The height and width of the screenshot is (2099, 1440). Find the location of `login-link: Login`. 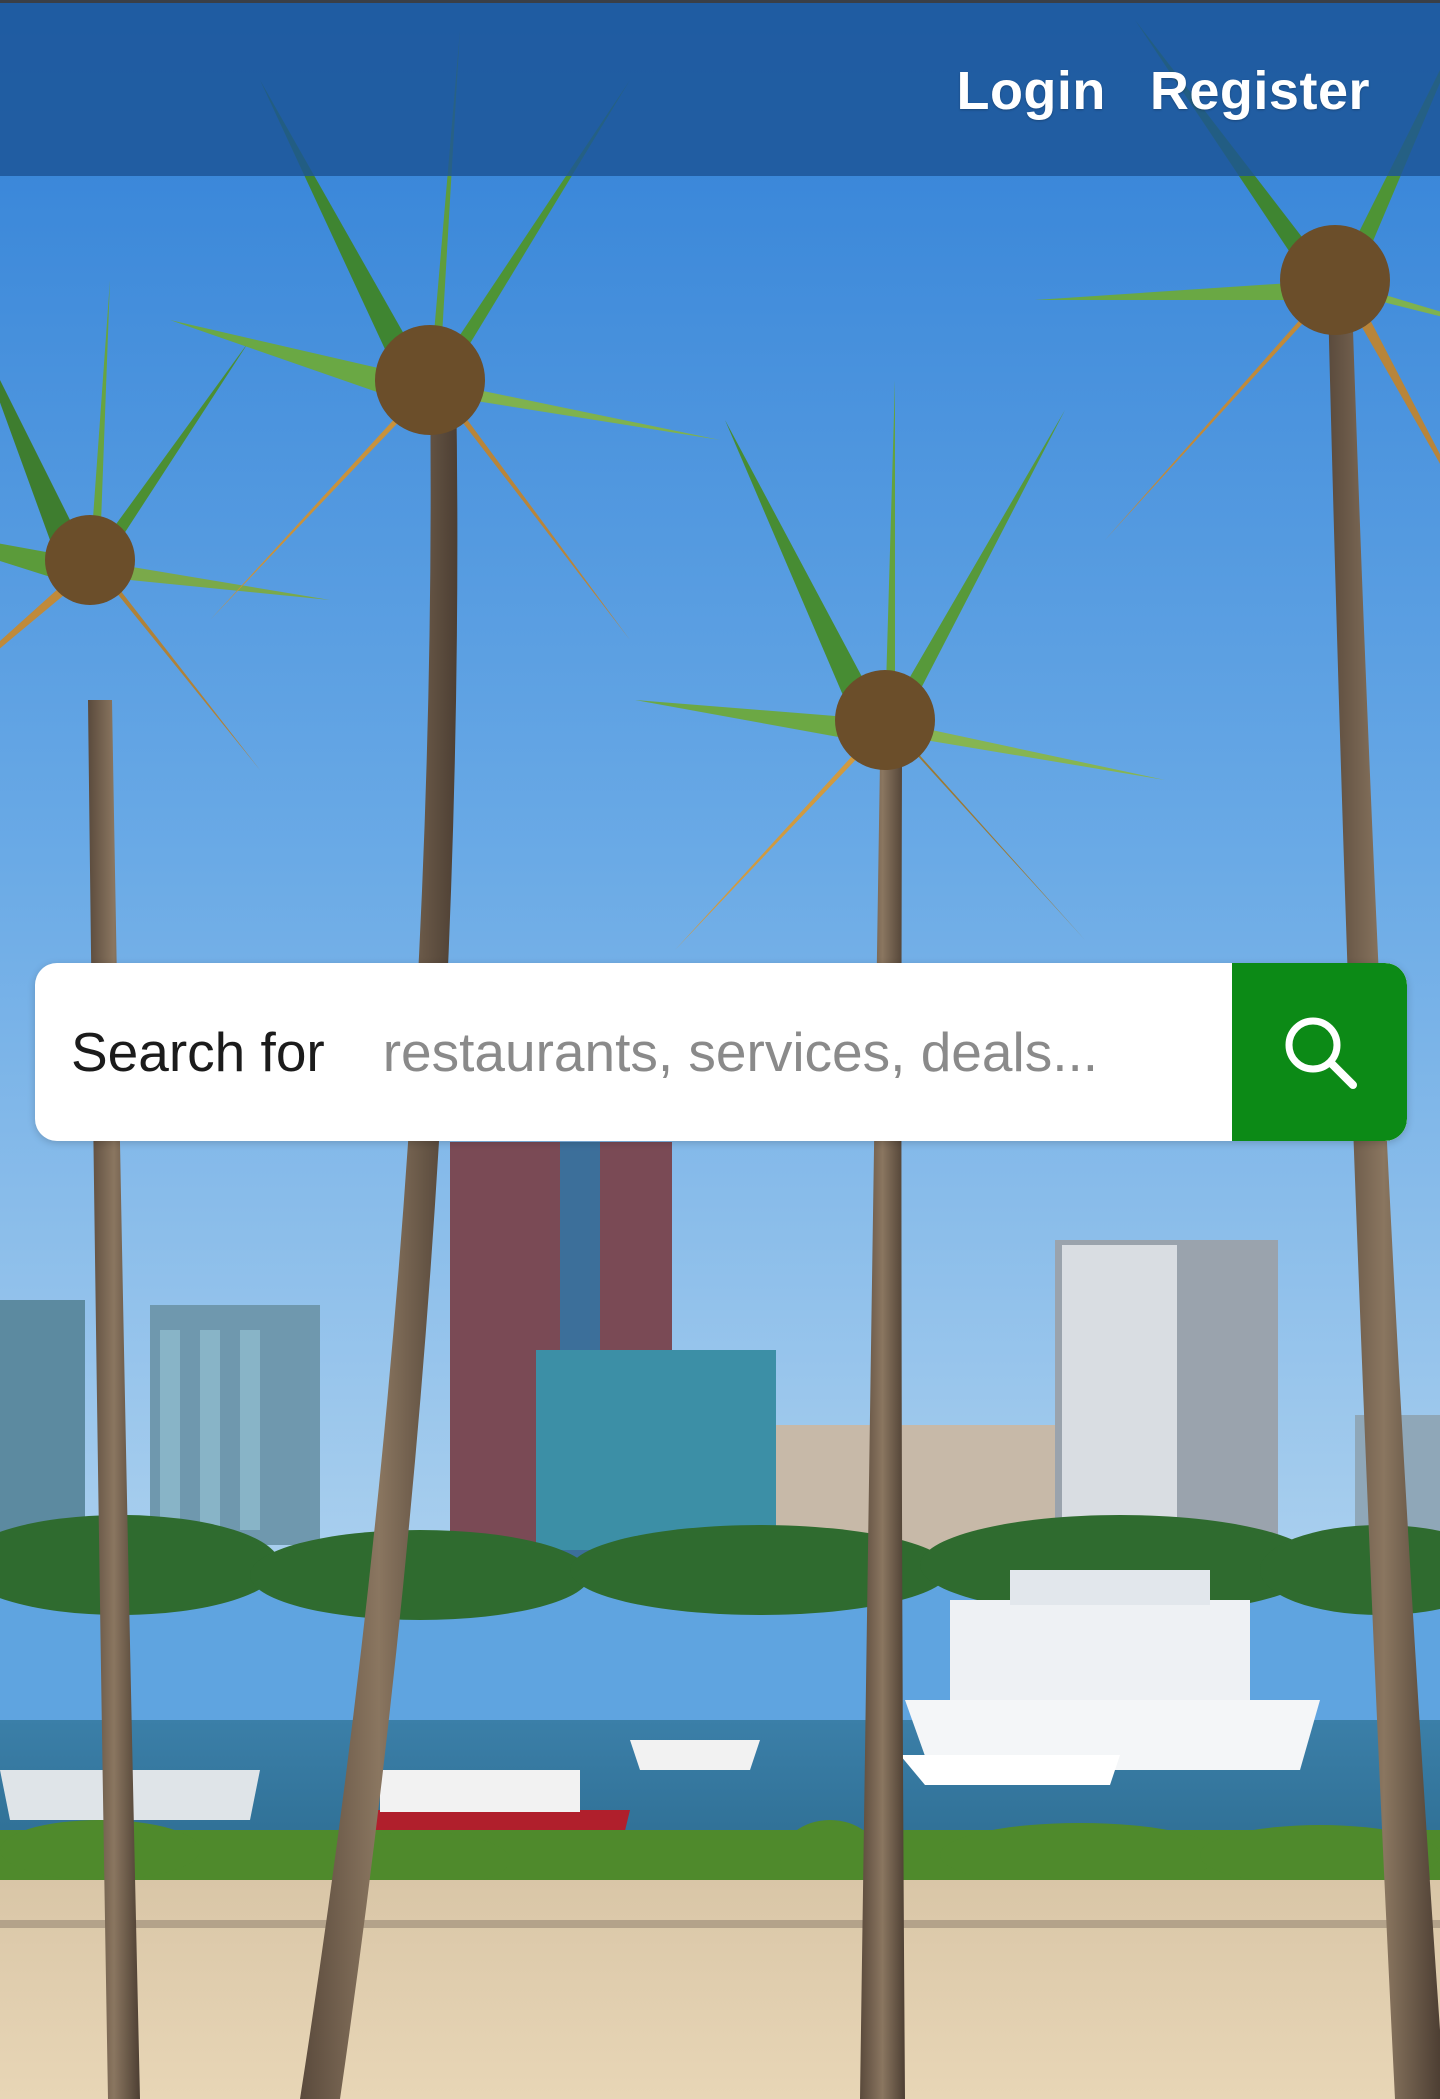

login-link: Login is located at coordinates (1030, 91).